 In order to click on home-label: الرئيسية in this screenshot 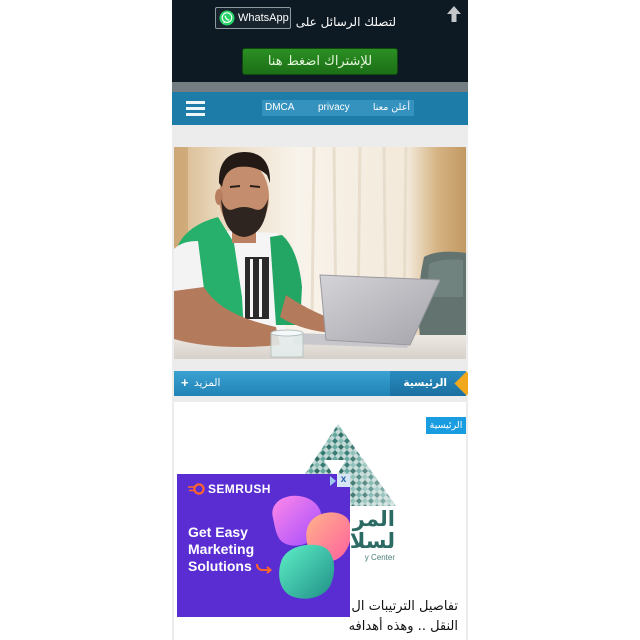, I will do `click(425, 383)`.